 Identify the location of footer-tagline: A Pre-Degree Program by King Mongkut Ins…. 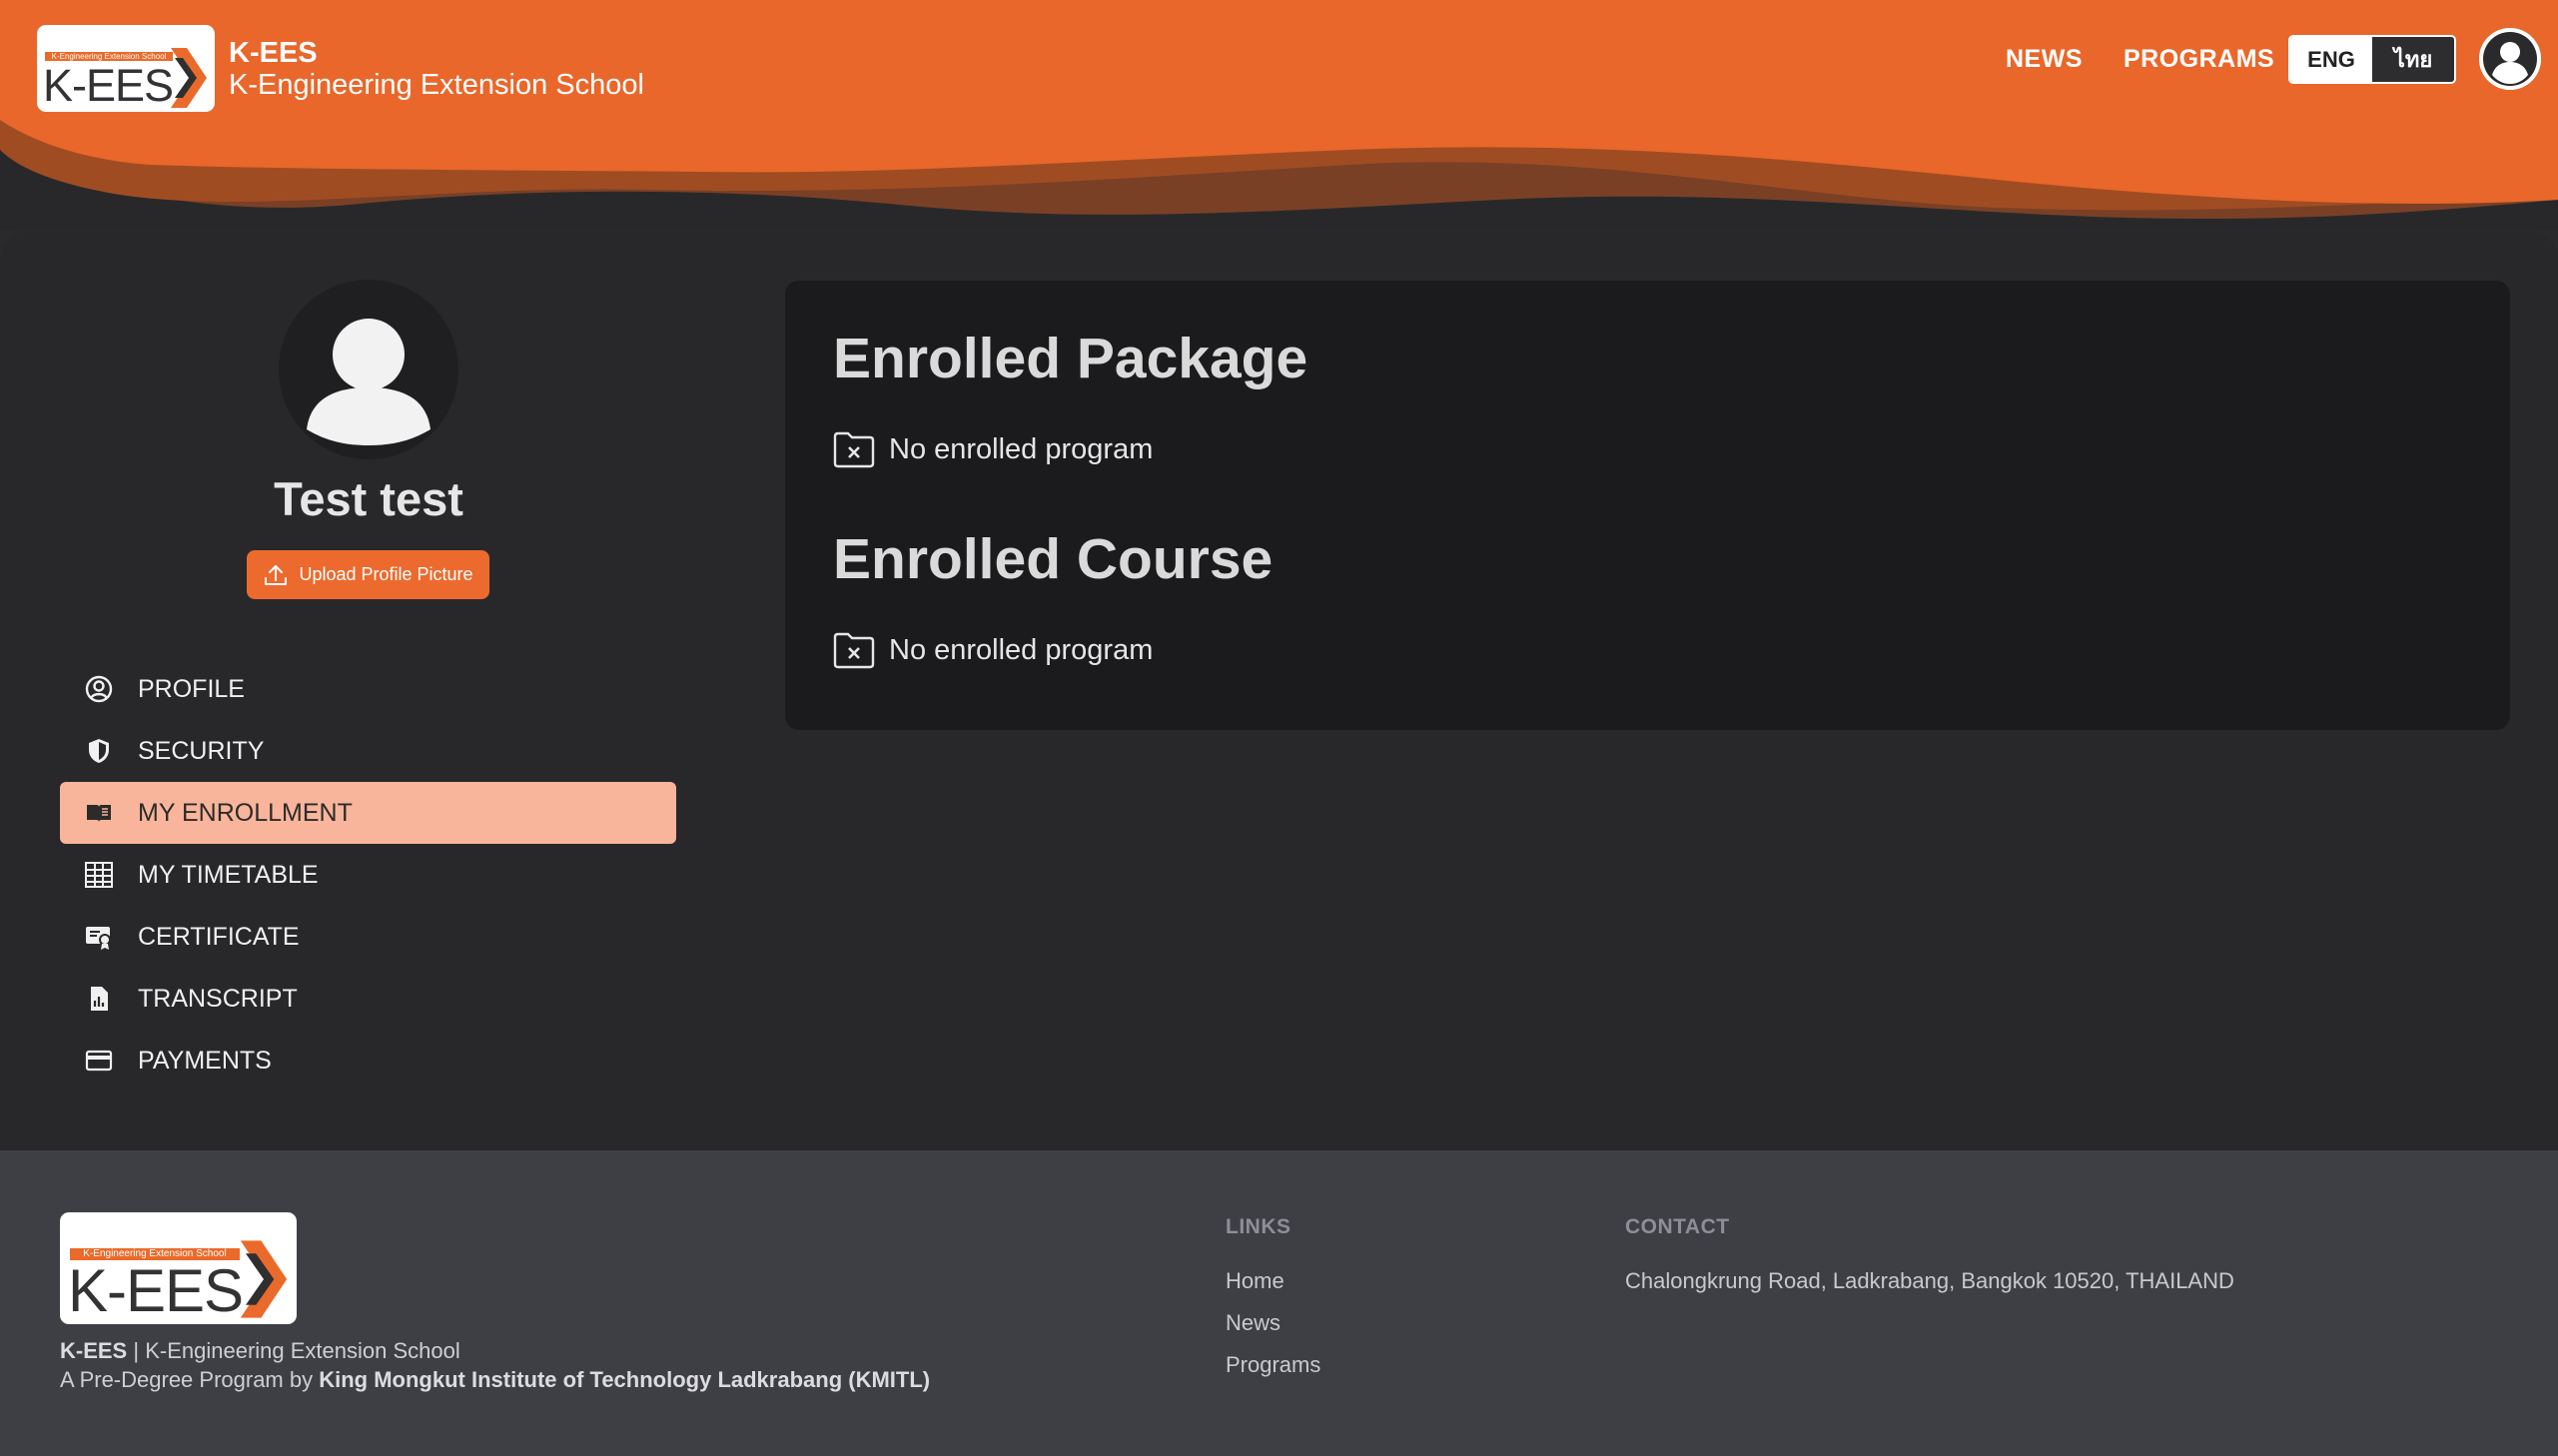
(495, 1380).